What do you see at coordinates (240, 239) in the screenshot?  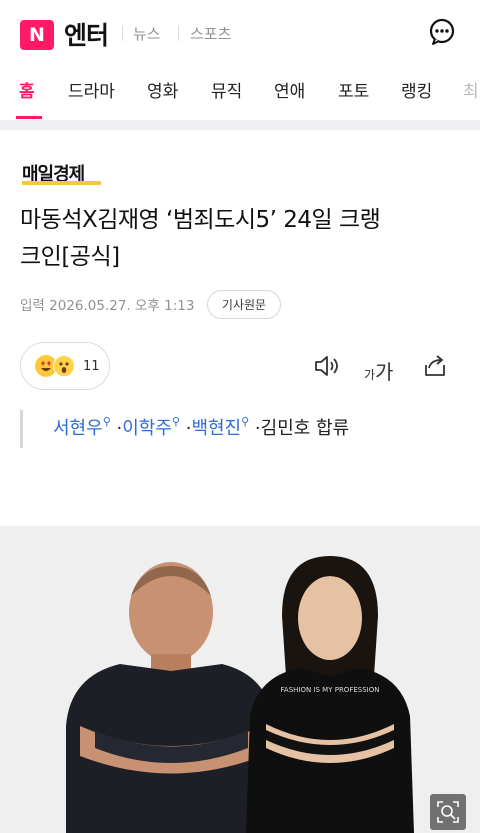 I see `article-headline: 마동석X김재영 ‘범죄도시5’ 24일 크랭 크인[공식]` at bounding box center [240, 239].